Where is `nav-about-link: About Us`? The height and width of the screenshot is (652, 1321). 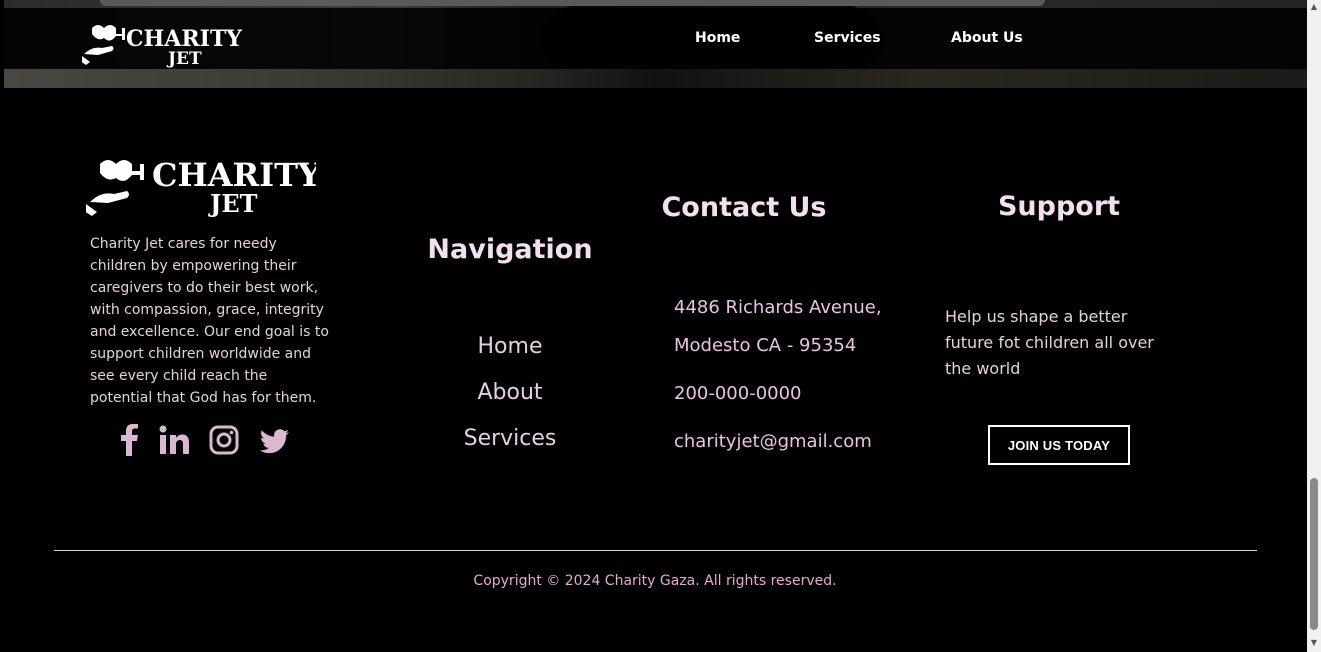 nav-about-link: About Us is located at coordinates (987, 38).